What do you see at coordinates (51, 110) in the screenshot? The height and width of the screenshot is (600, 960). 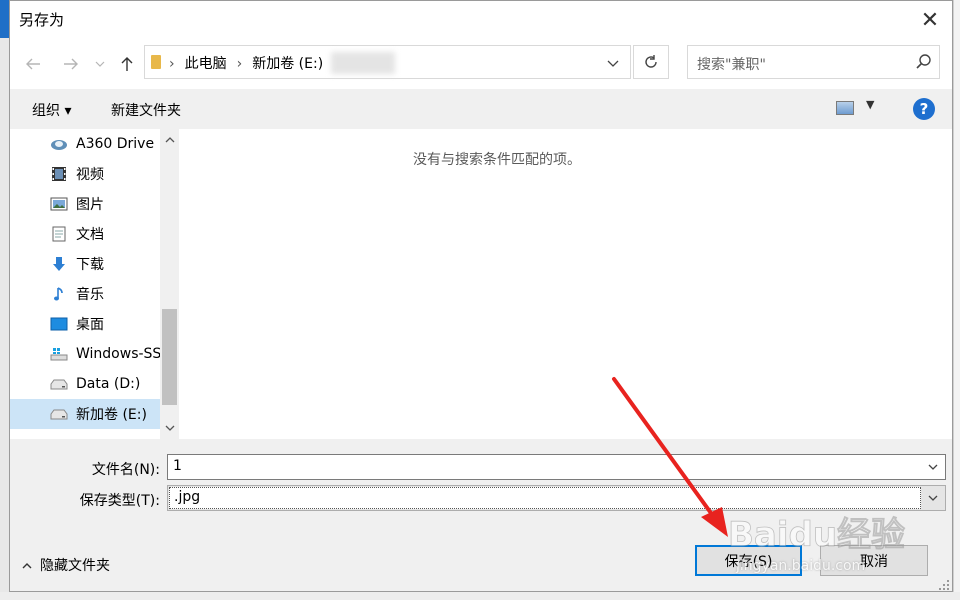 I see `organize-menu-button: 组织 ▾` at bounding box center [51, 110].